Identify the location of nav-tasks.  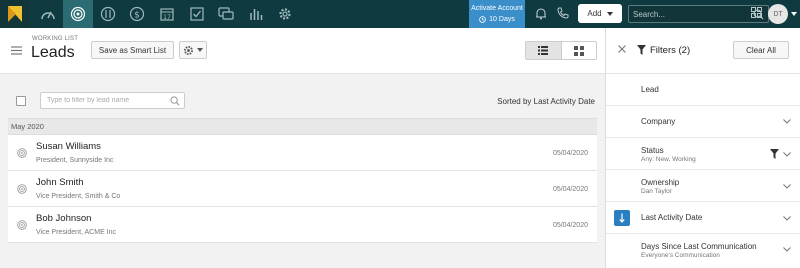
(197, 14).